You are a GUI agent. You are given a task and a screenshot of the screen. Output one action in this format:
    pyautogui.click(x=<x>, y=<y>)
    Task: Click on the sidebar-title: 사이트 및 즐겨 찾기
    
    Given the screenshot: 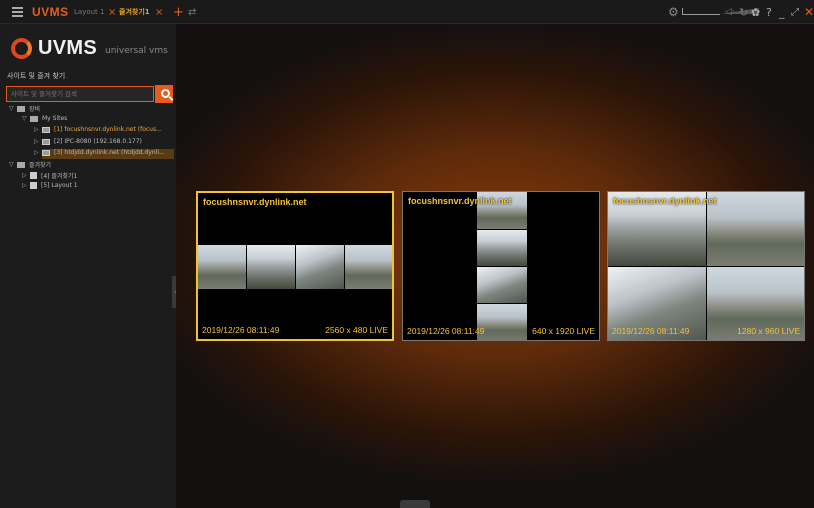 What is the action you would take?
    pyautogui.click(x=36, y=76)
    